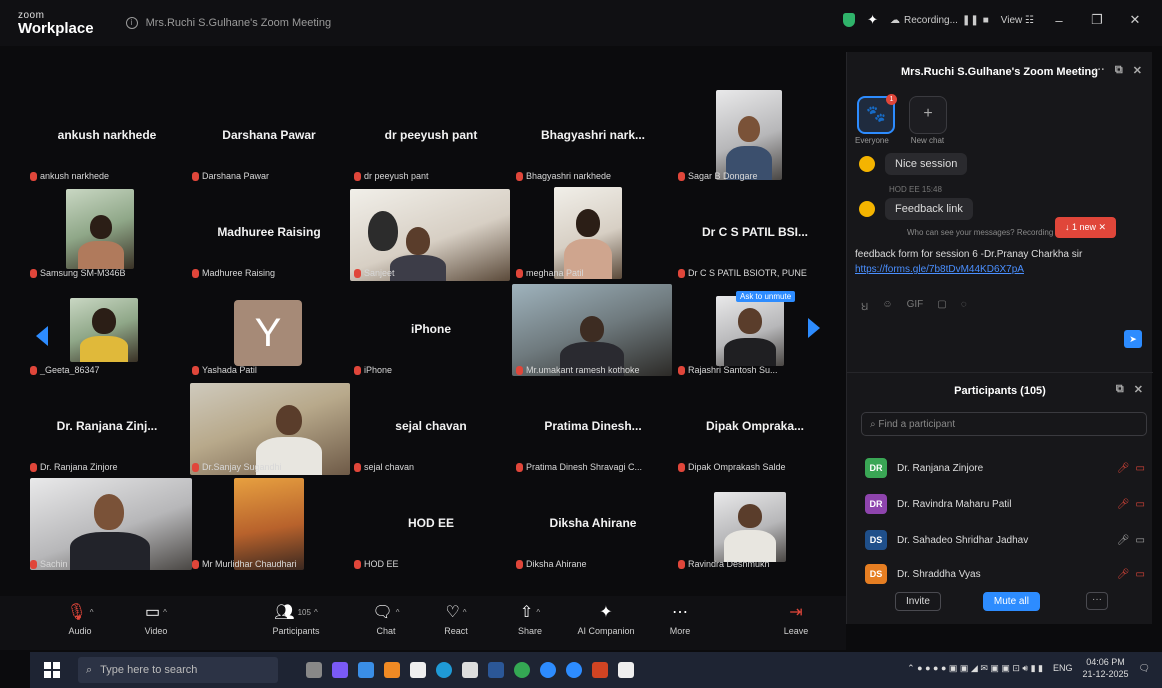  What do you see at coordinates (107, 233) in the screenshot?
I see `video-tile: Samsung SM-M346B` at bounding box center [107, 233].